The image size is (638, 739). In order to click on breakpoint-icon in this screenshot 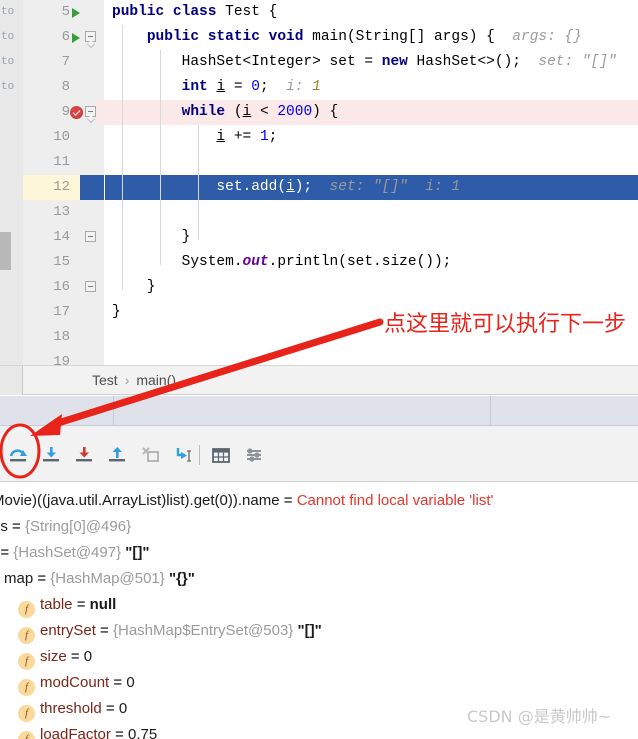, I will do `click(76, 112)`.